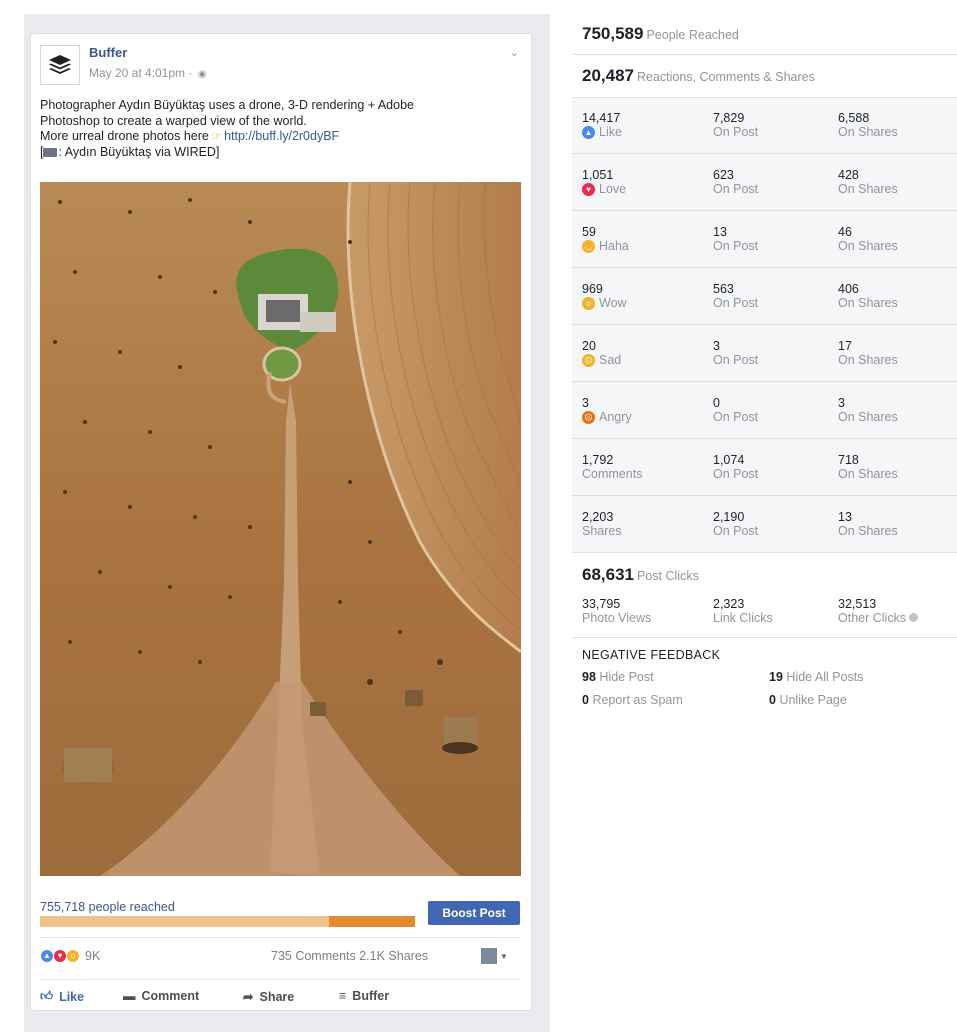  What do you see at coordinates (47, 956) in the screenshot?
I see `like-reaction-icon: ▲` at bounding box center [47, 956].